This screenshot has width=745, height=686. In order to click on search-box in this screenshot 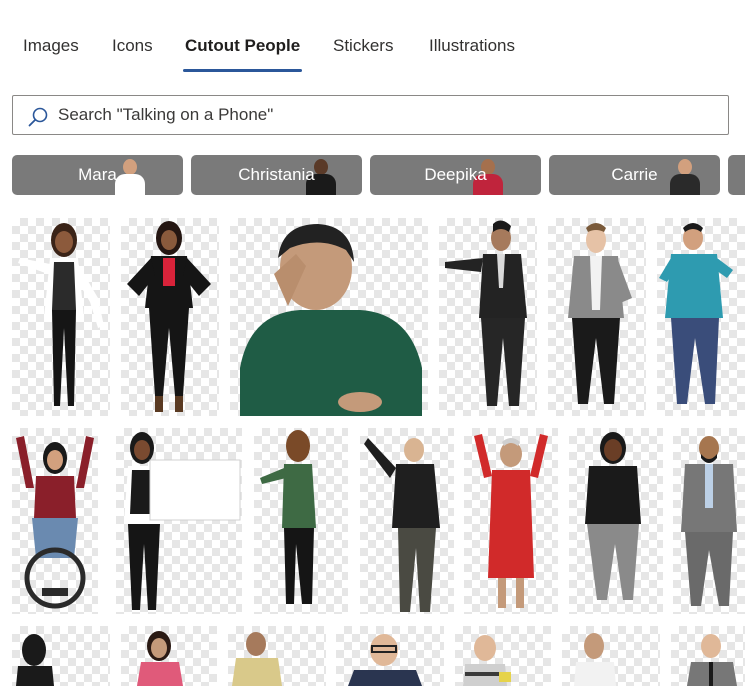, I will do `click(370, 115)`.